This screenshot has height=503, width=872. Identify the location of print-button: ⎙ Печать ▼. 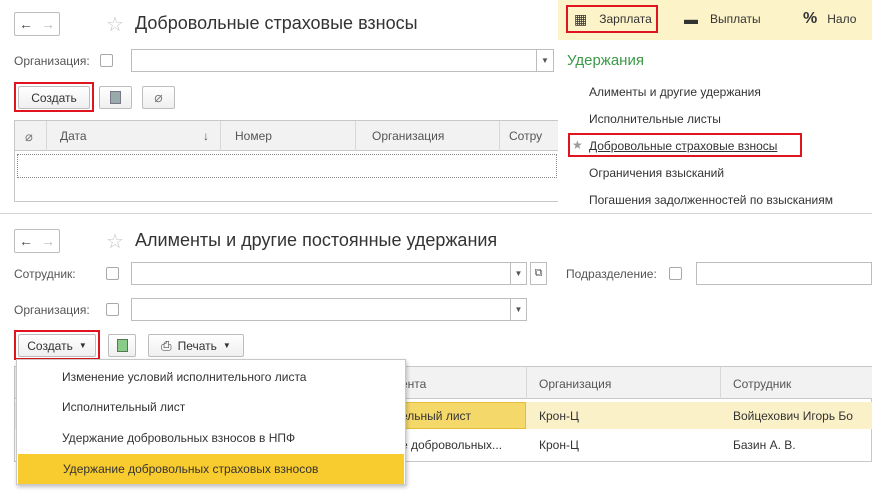
(196, 345).